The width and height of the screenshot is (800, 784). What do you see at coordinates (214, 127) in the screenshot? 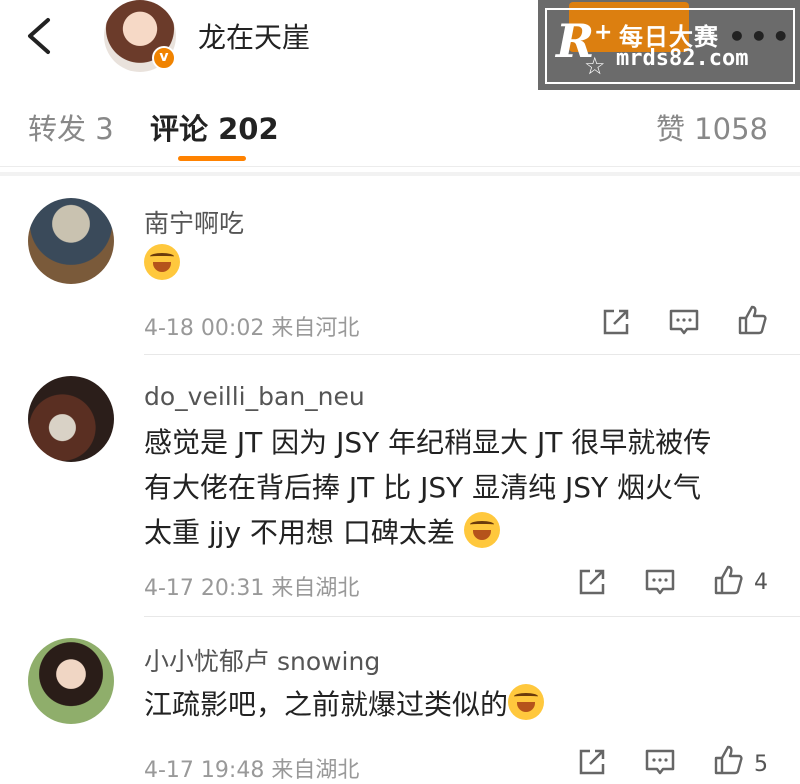
I see `tab-comment: 评论 202` at bounding box center [214, 127].